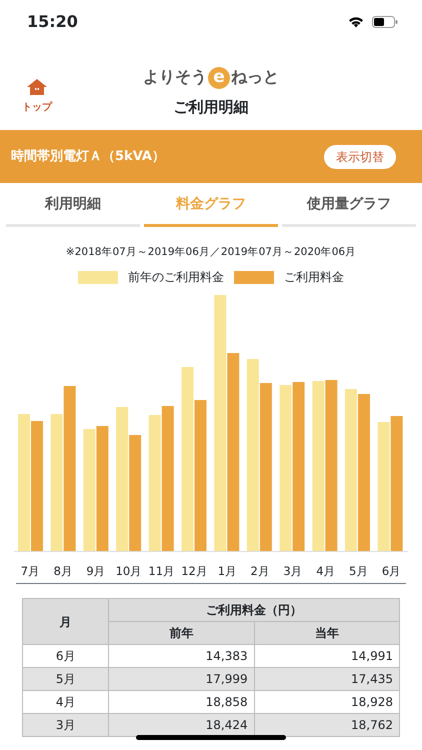  What do you see at coordinates (65, 679) in the screenshot?
I see `table-cell: 5月` at bounding box center [65, 679].